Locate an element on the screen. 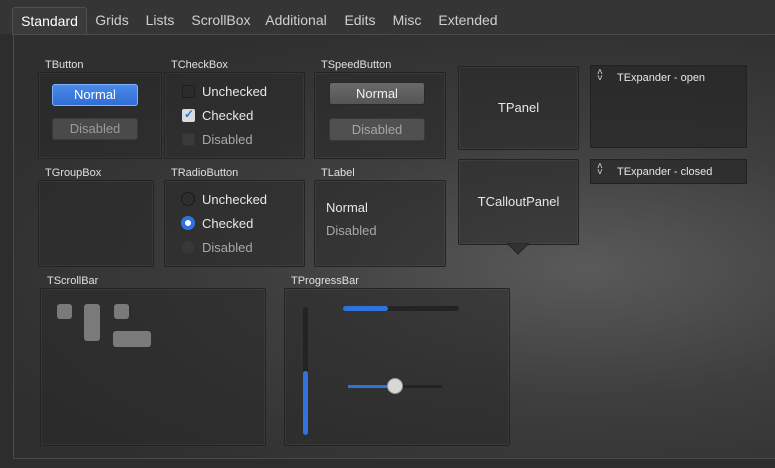  tab-additional: Additional is located at coordinates (296, 20).